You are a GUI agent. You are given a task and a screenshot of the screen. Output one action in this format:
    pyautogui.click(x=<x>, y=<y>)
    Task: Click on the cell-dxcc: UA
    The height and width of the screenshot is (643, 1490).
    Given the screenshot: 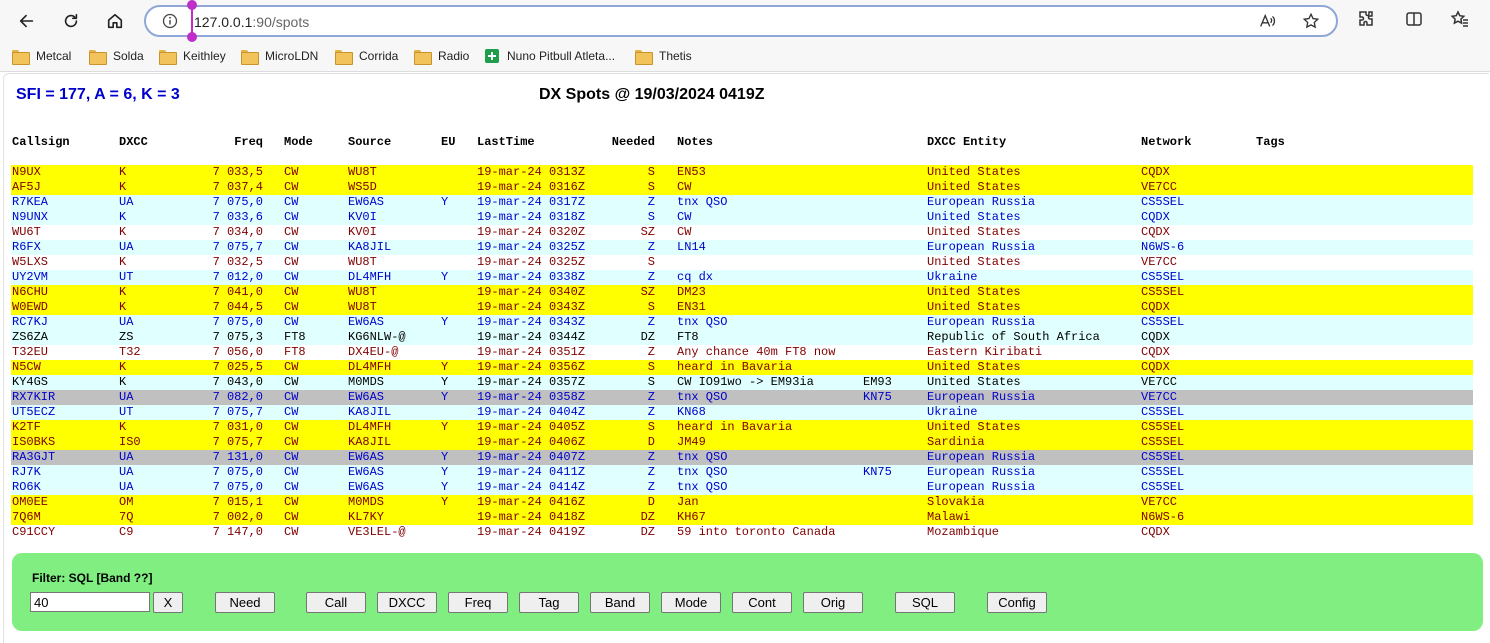 What is the action you would take?
    pyautogui.click(x=126, y=202)
    